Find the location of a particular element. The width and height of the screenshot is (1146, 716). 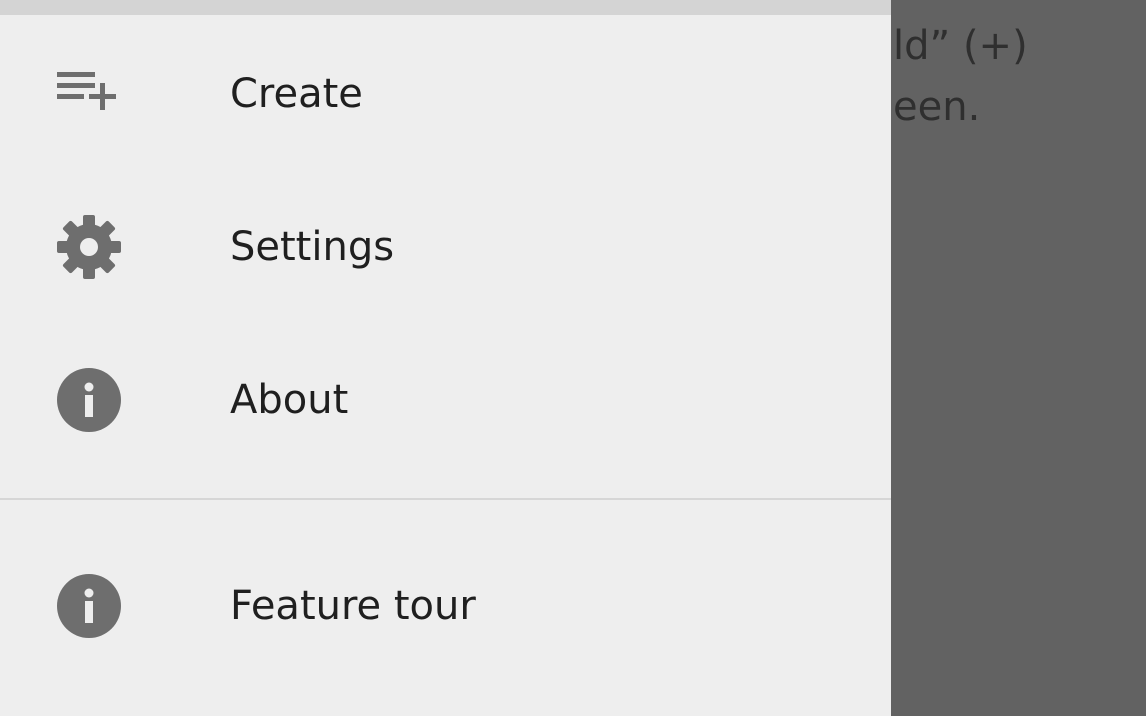

menu-item-settings-label: Settings is located at coordinates (312, 247).